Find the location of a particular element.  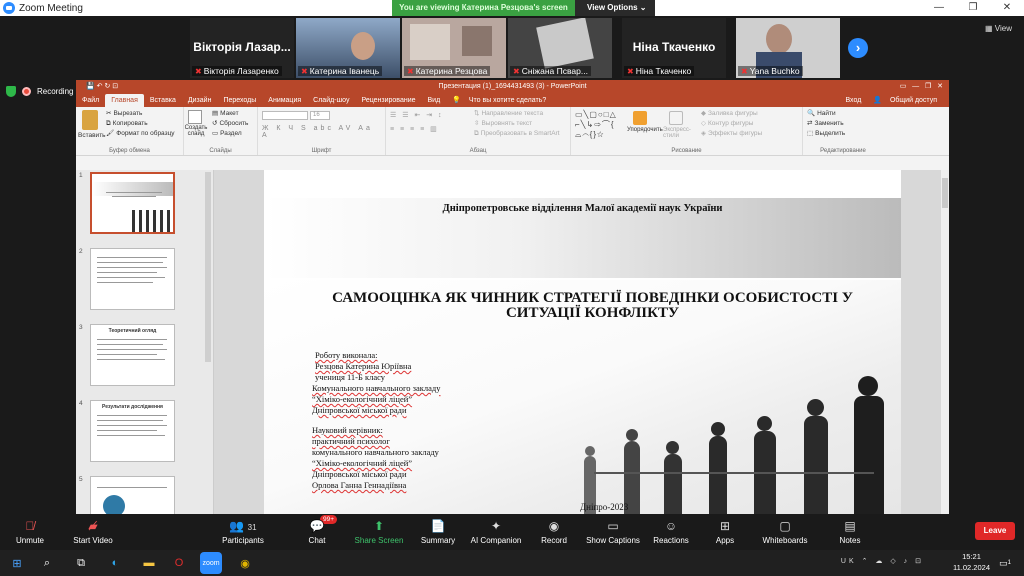

whiteboard-icon: ▢ is located at coordinates (785, 526).